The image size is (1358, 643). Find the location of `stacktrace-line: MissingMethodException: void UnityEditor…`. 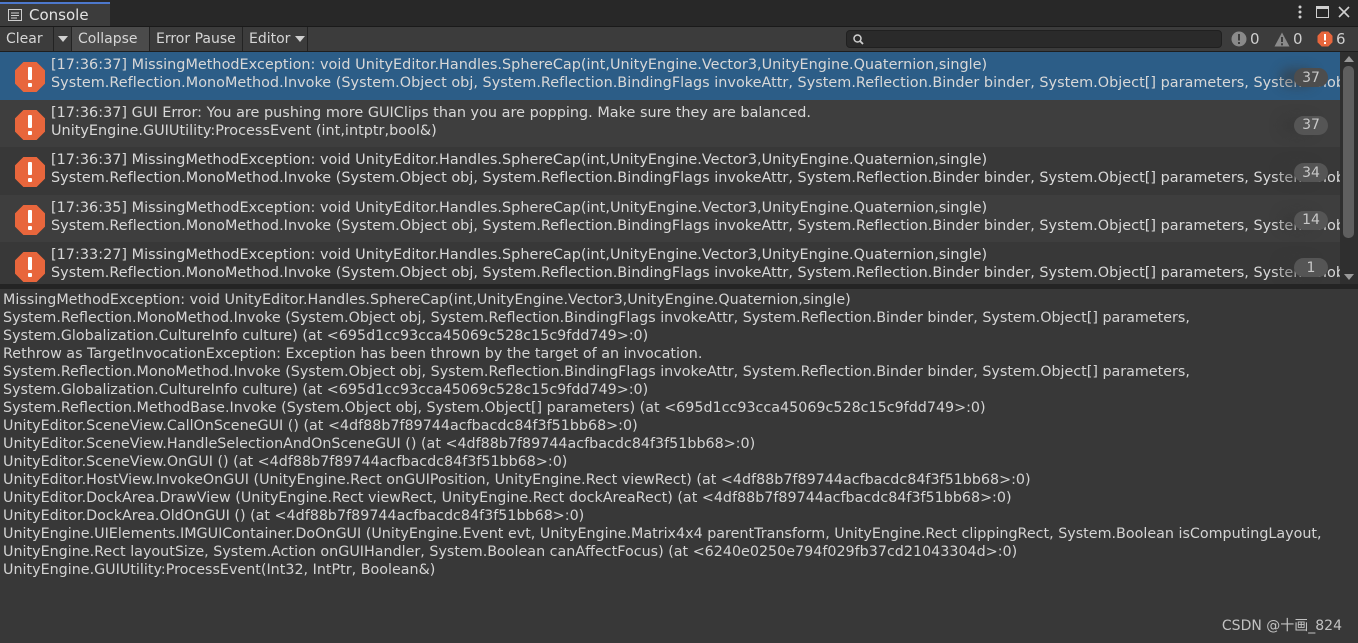

stacktrace-line: MissingMethodException: void UnityEditor… is located at coordinates (427, 300).